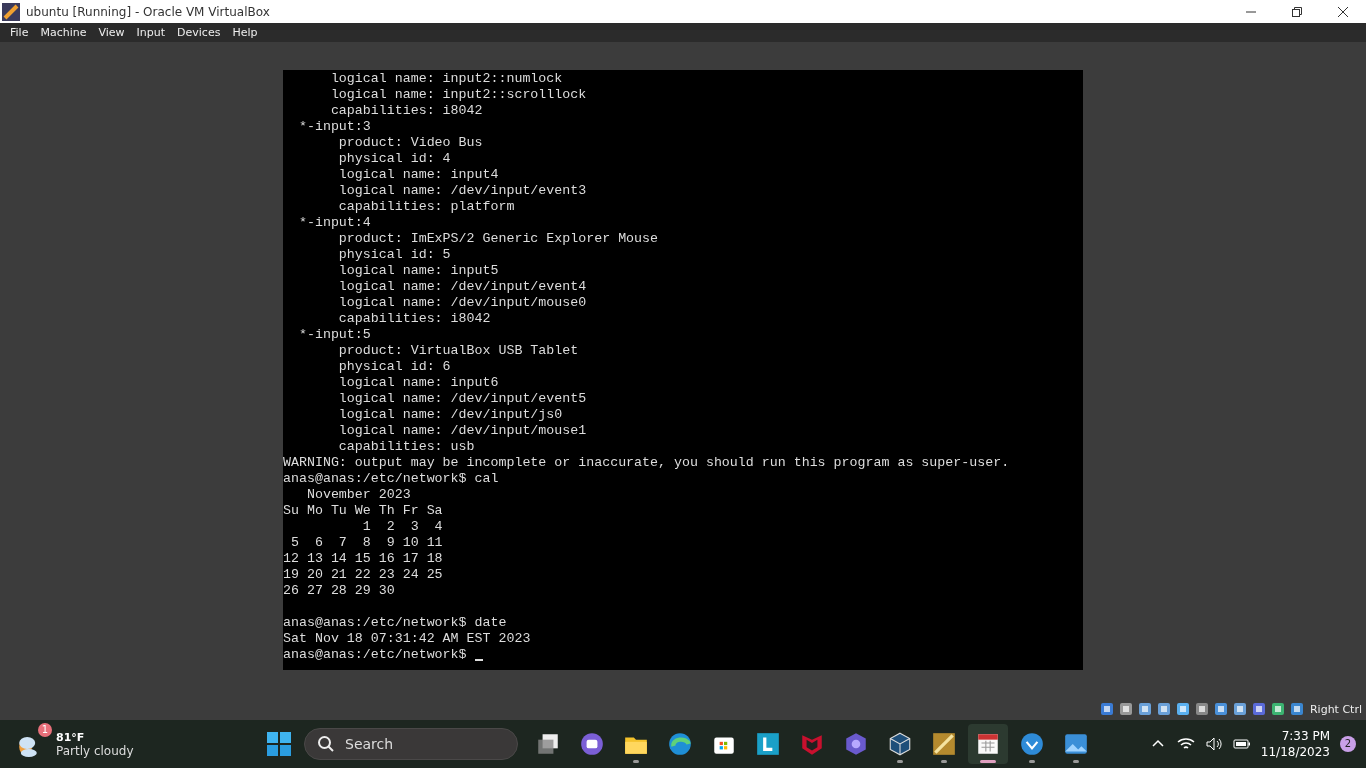 This screenshot has height=768, width=1366. Describe the element at coordinates (548, 744) in the screenshot. I see `task-view-icon` at that location.